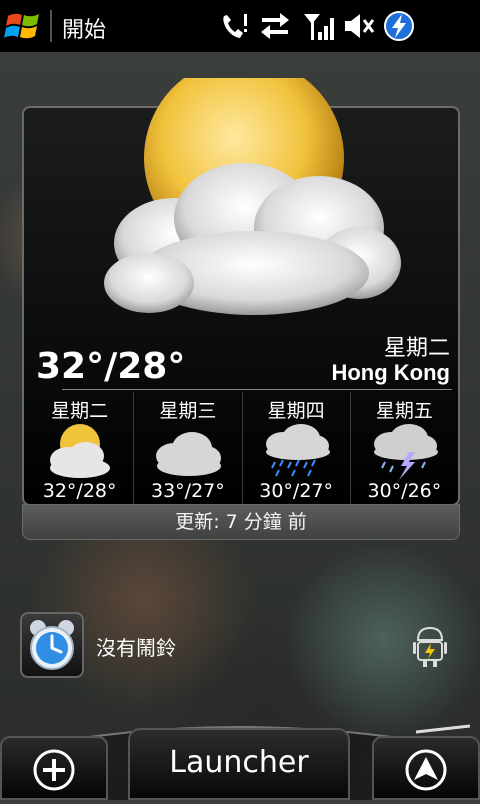  What do you see at coordinates (84, 28) in the screenshot?
I see `start-title: 開始` at bounding box center [84, 28].